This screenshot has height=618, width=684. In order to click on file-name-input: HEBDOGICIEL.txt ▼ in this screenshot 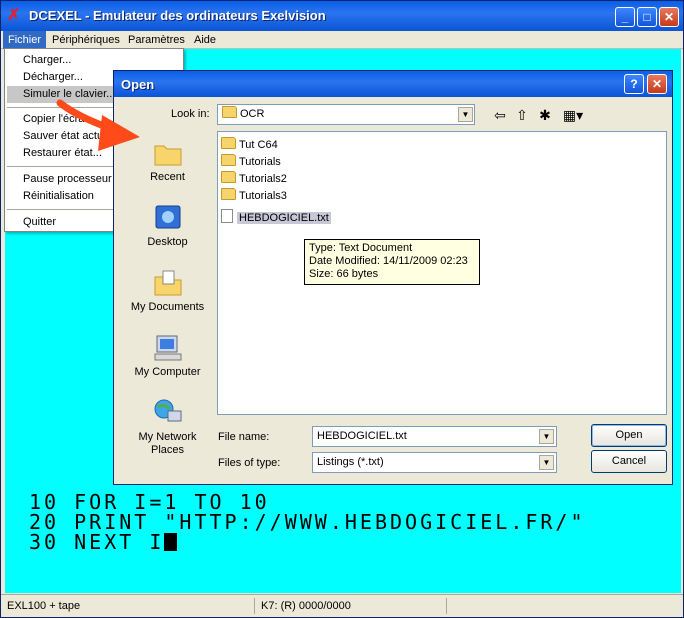, I will do `click(434, 436)`.